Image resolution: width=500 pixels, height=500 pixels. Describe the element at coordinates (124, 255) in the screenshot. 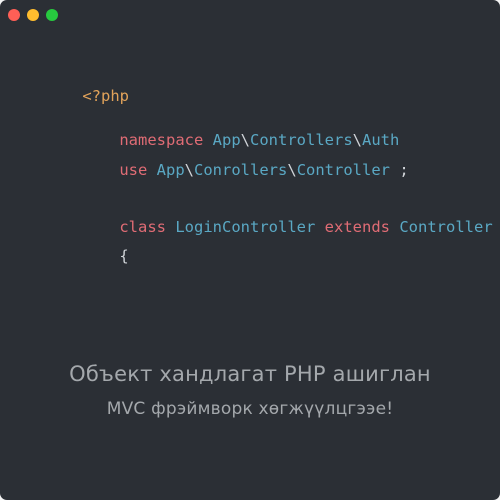

I see `open-brace: {` at that location.